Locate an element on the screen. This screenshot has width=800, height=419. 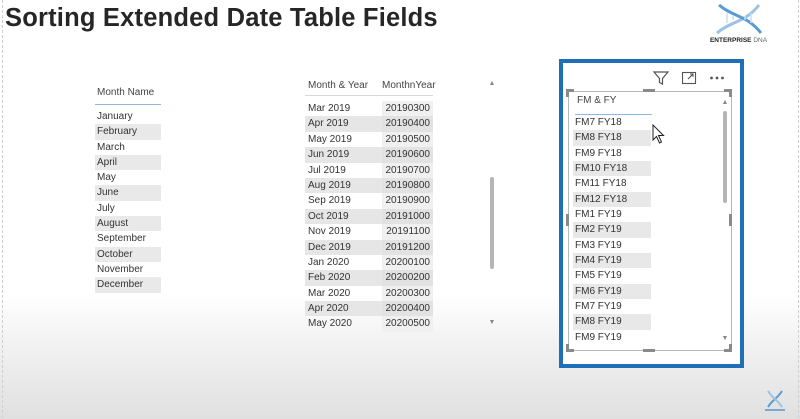
table-row: Sep 2019 20190900 is located at coordinates (369, 201).